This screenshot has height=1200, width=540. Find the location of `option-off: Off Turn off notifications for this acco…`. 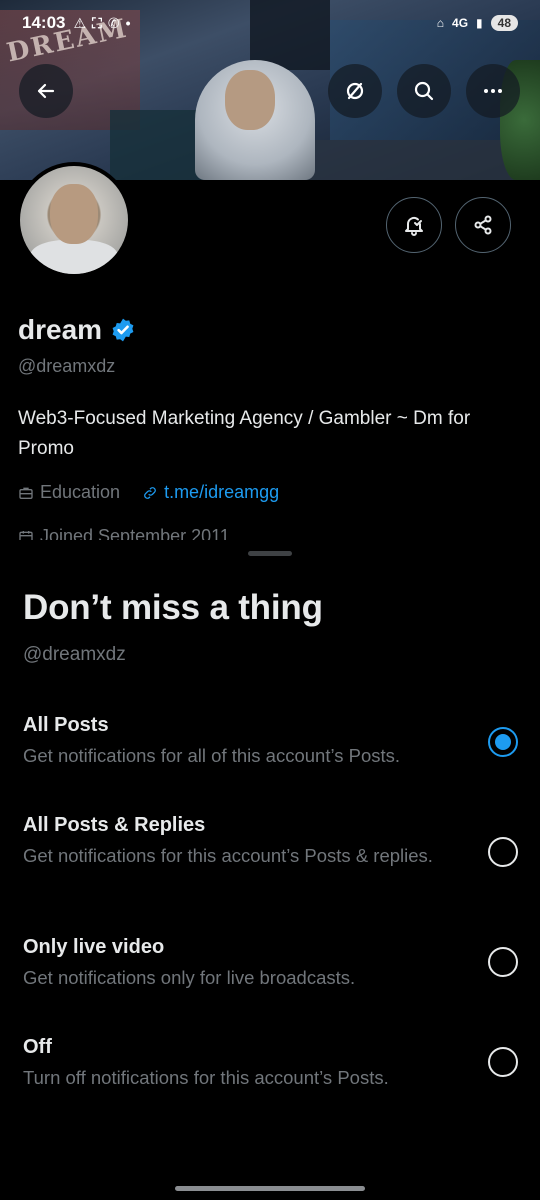

option-off: Off Turn off notifications for this acco… is located at coordinates (270, 1066).